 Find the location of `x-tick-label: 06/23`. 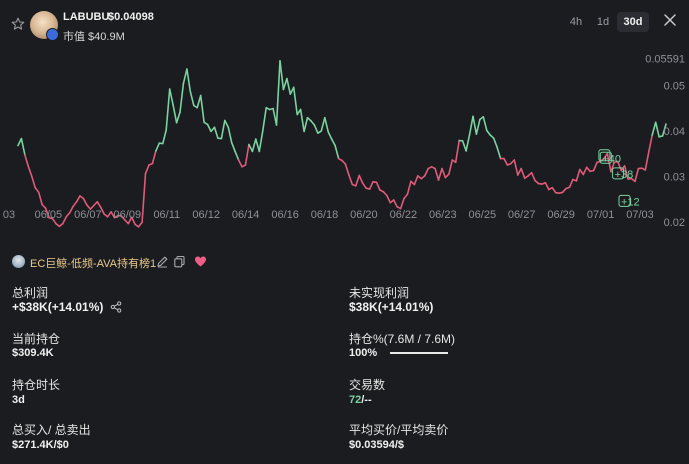

x-tick-label: 06/23 is located at coordinates (443, 215).